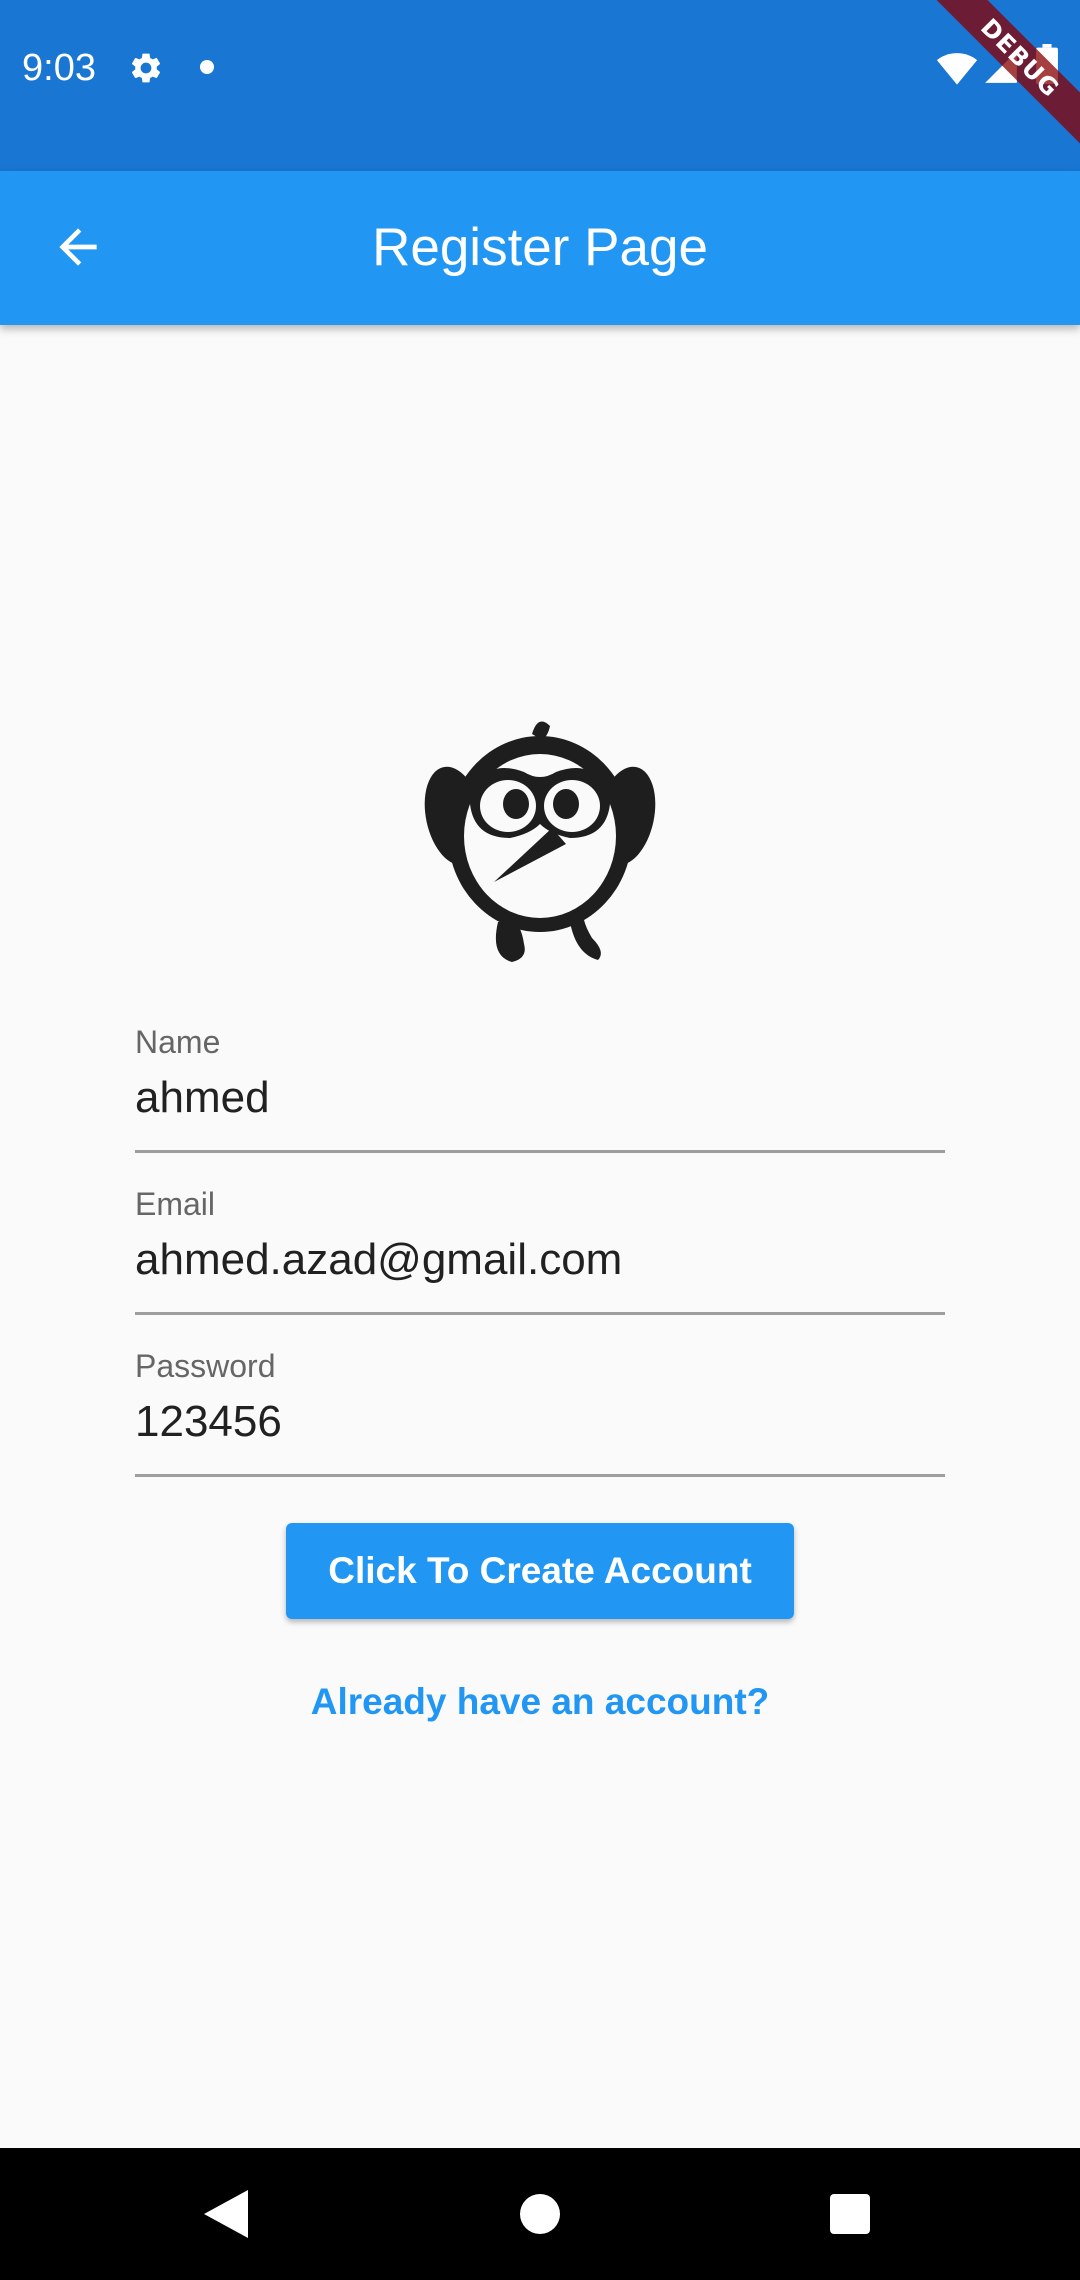  I want to click on gear-icon, so click(146, 68).